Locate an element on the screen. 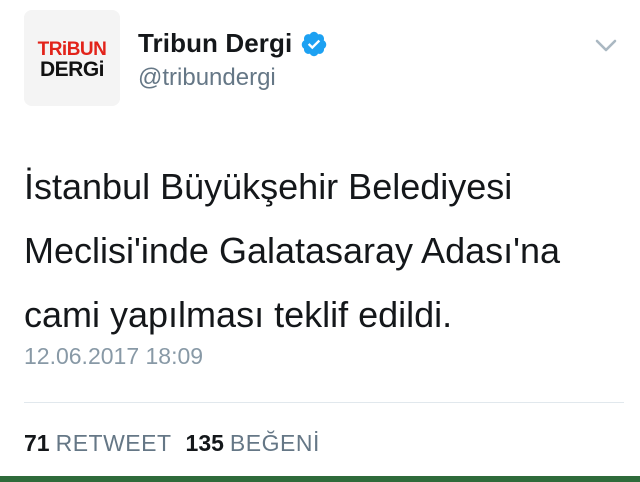 The width and height of the screenshot is (640, 482). bottom-border is located at coordinates (320, 479).